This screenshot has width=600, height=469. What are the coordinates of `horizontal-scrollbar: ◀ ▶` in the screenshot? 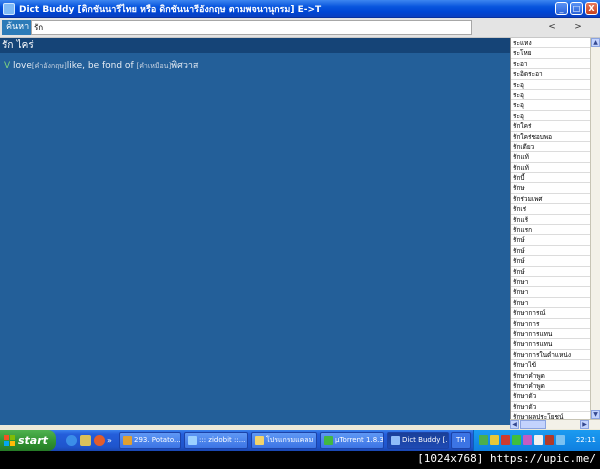 It's located at (555, 424).